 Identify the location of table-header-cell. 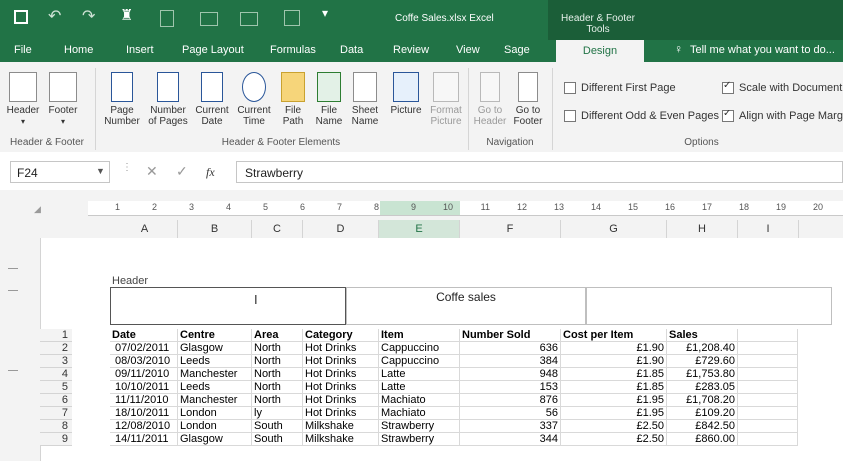
(768, 335).